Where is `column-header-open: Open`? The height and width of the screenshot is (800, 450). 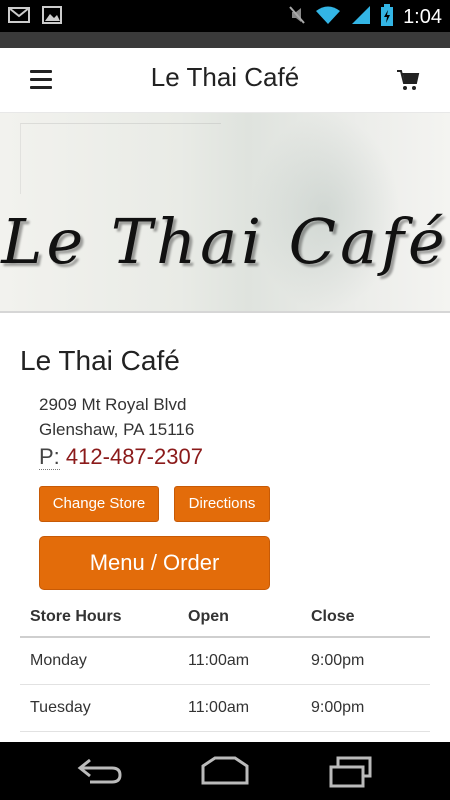
column-header-open: Open is located at coordinates (239, 618).